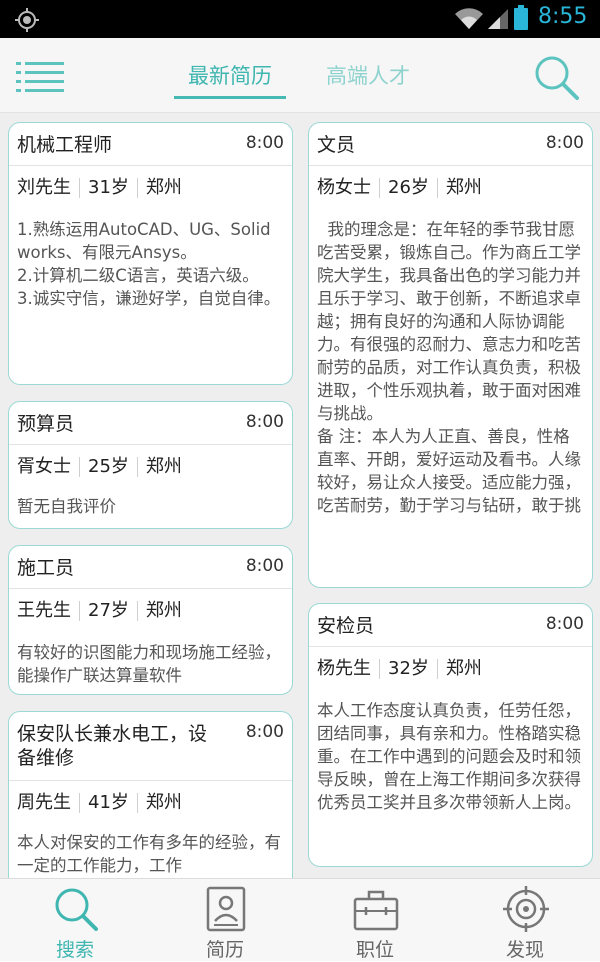 The image size is (600, 962). What do you see at coordinates (150, 423) in the screenshot?
I see `card-header: 预算员 8:00` at bounding box center [150, 423].